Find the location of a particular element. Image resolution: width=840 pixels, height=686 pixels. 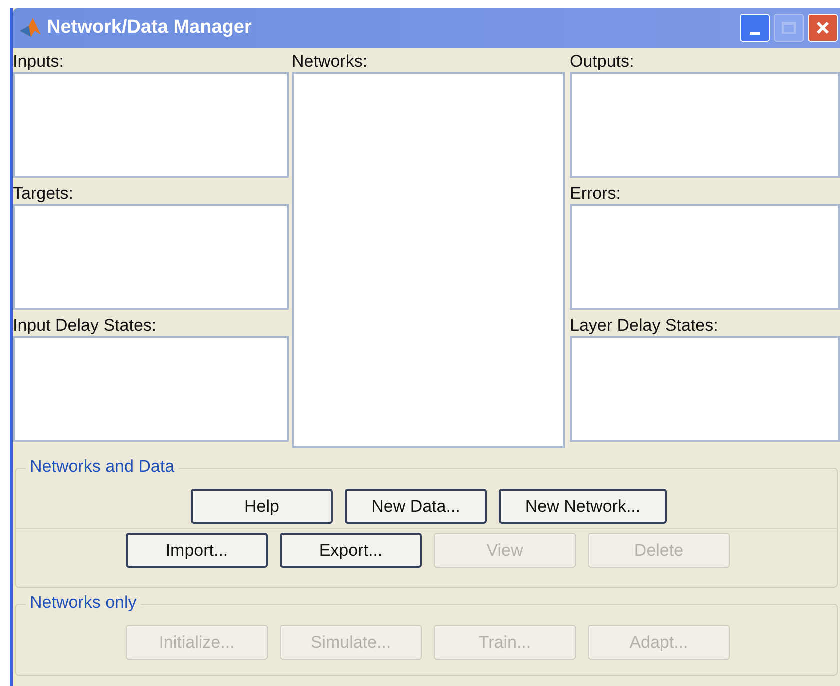

logo-icon is located at coordinates (31, 28).